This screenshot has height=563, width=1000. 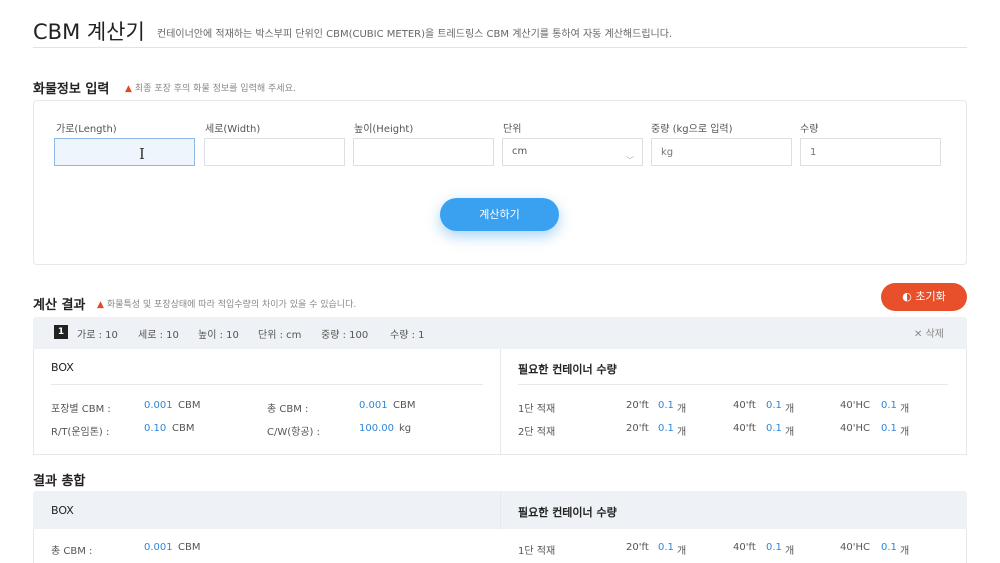 I want to click on summary-row-label: 1단 적재, so click(x=537, y=551).